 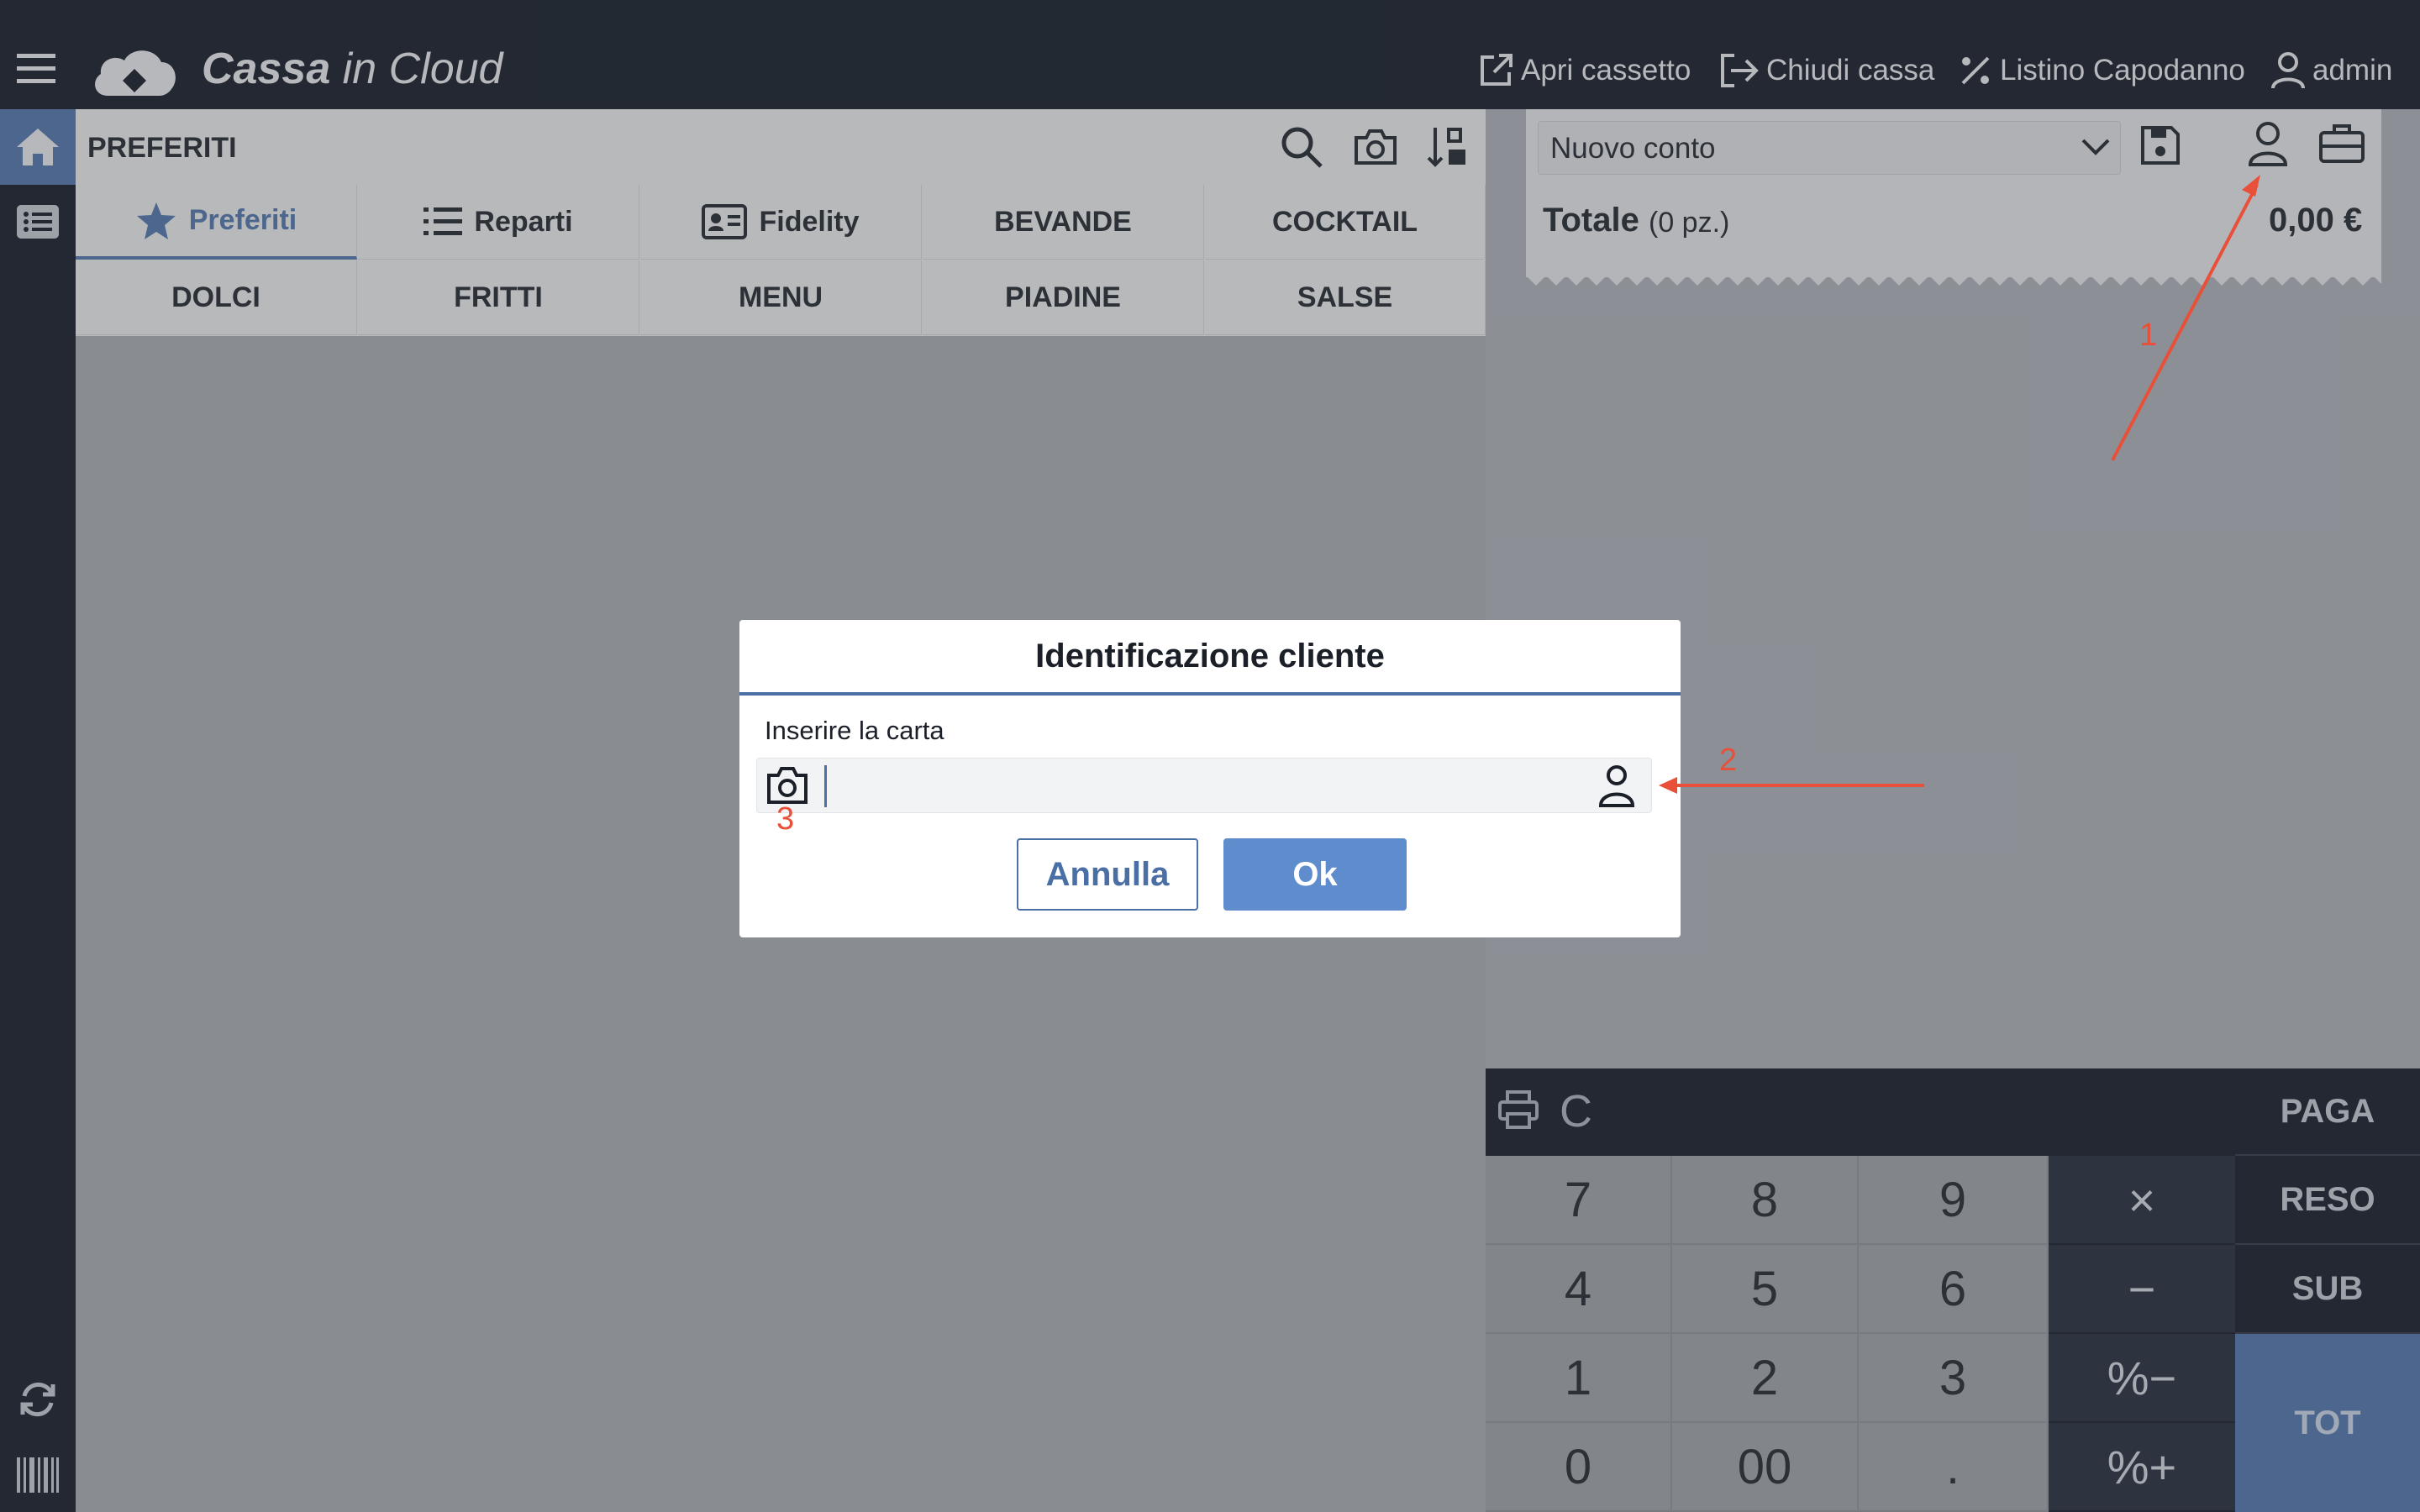 I want to click on annotation-label-2: 2, so click(x=1729, y=760).